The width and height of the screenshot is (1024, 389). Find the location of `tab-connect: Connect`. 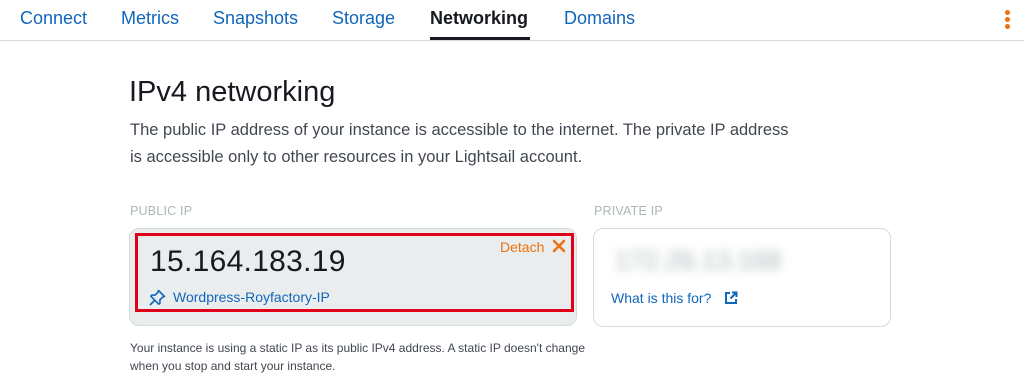

tab-connect: Connect is located at coordinates (53, 18).